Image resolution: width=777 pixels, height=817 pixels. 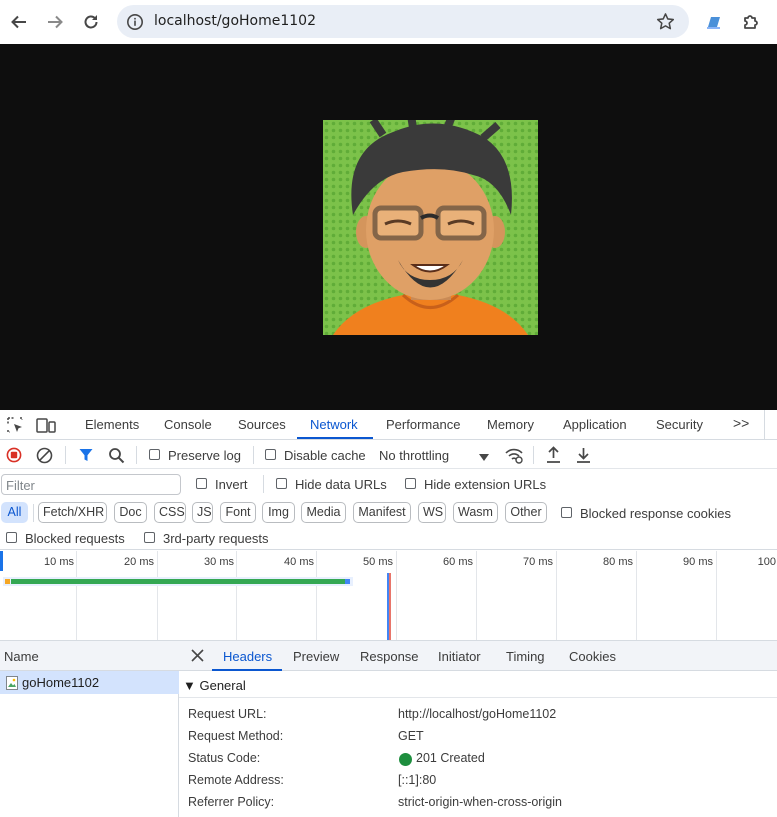 I want to click on type-filter-wasm: Wasm, so click(x=475, y=512).